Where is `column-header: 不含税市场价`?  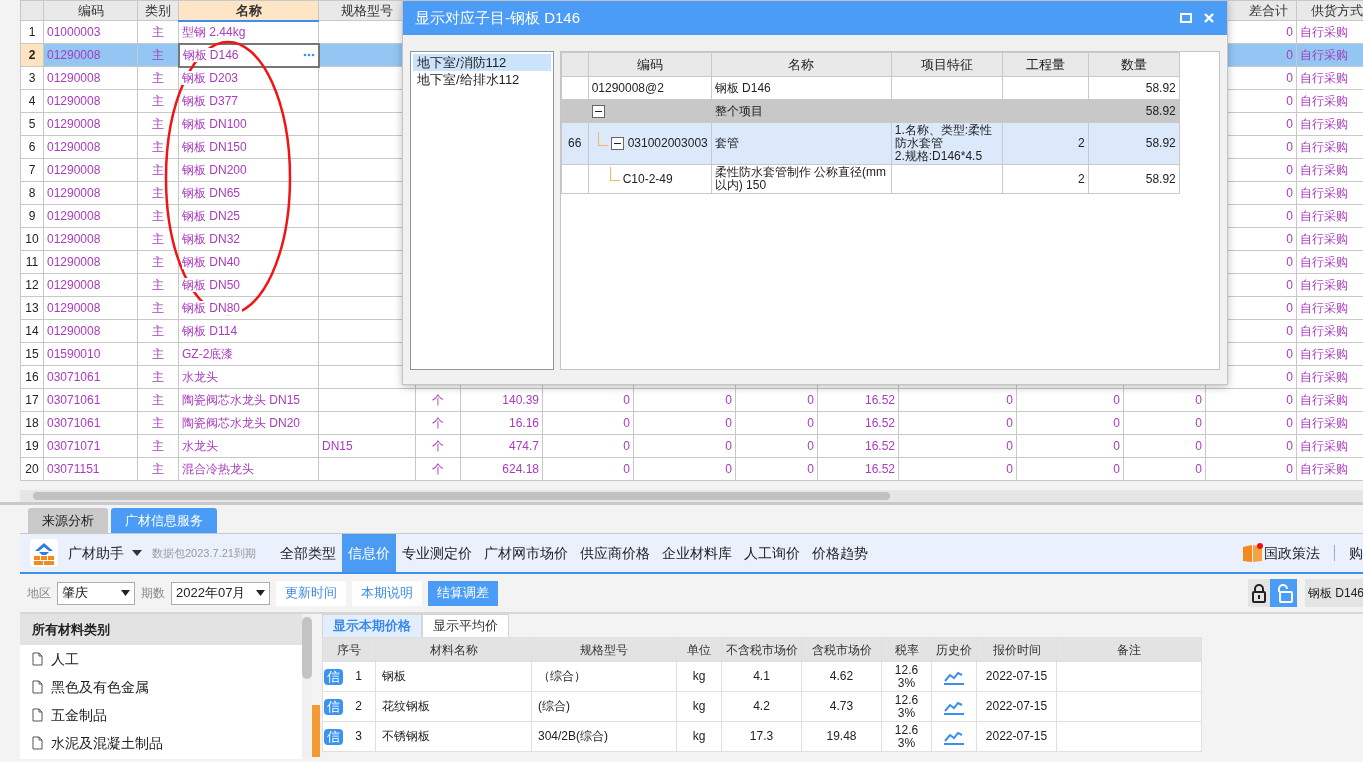 column-header: 不含税市场价 is located at coordinates (761, 649).